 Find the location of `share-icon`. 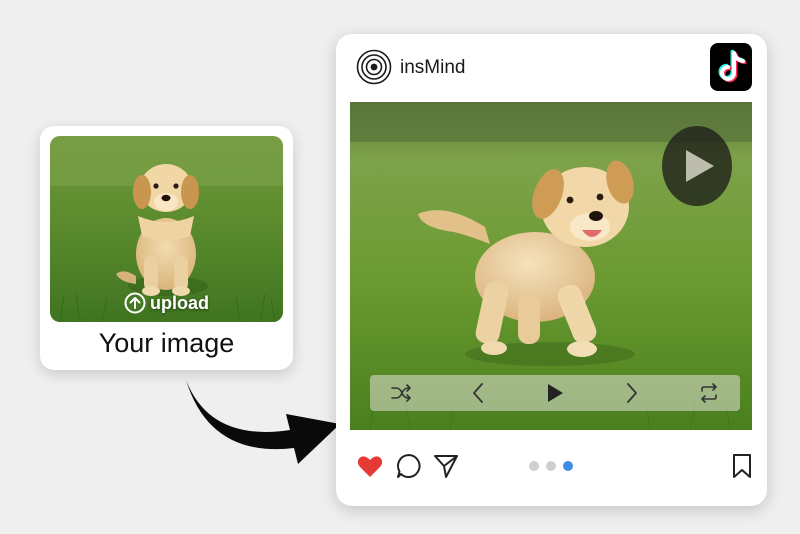

share-icon is located at coordinates (446, 466).